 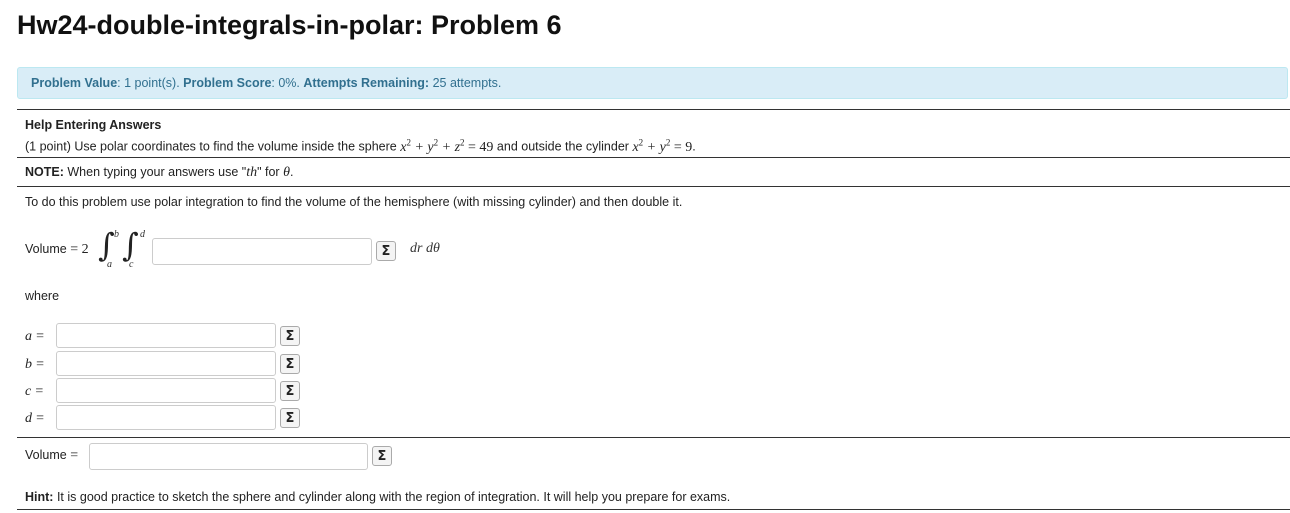 I want to click on help-entering-answers-link: Help Entering Answers, so click(x=93, y=125).